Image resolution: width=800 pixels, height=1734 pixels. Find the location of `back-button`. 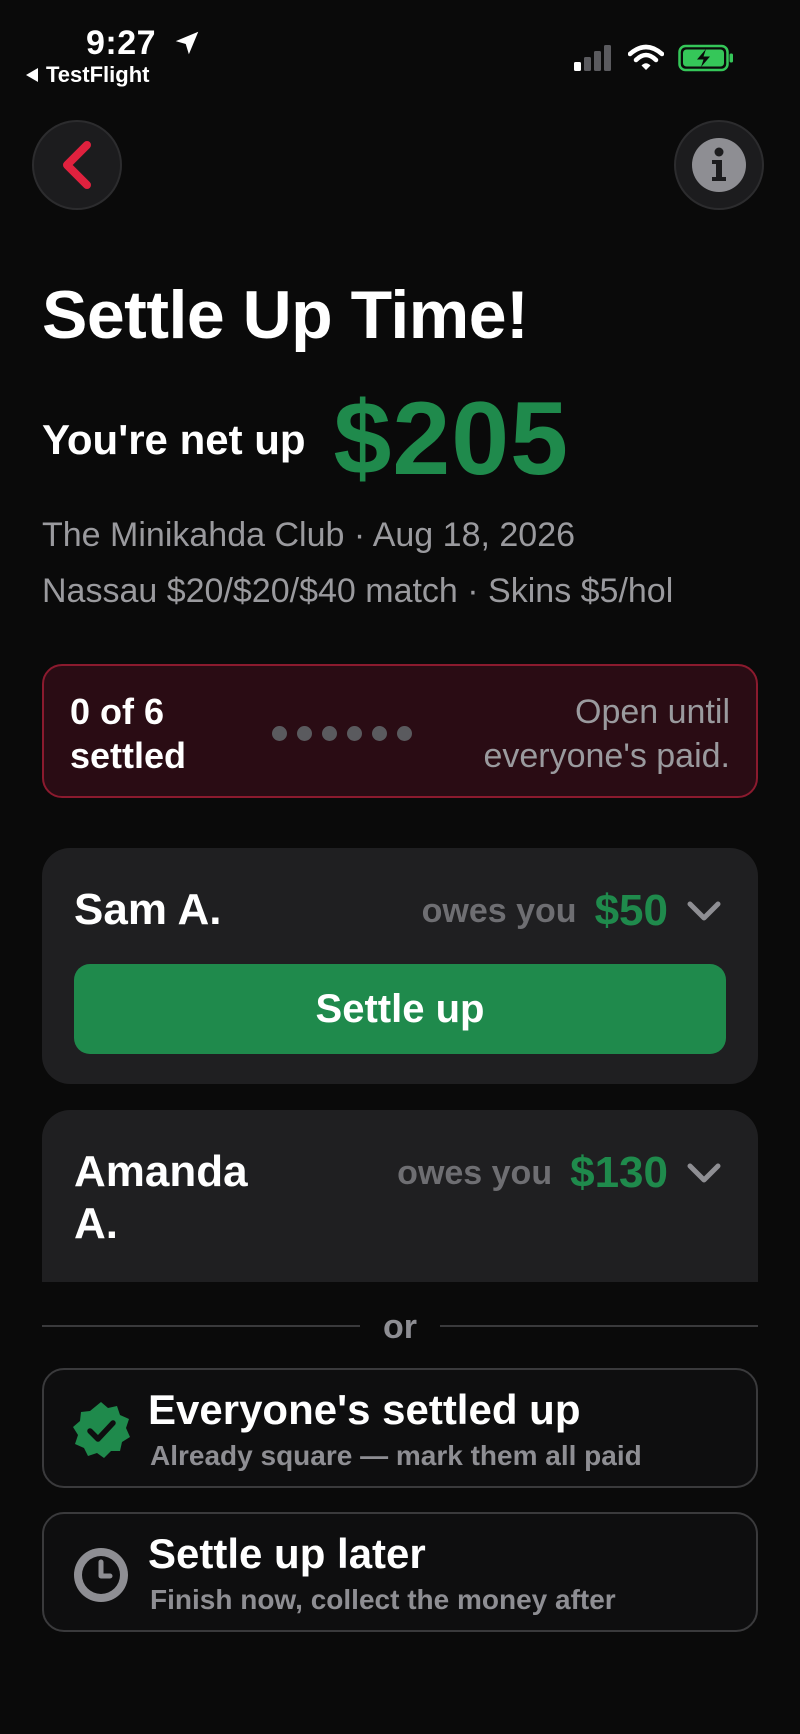

back-button is located at coordinates (77, 165).